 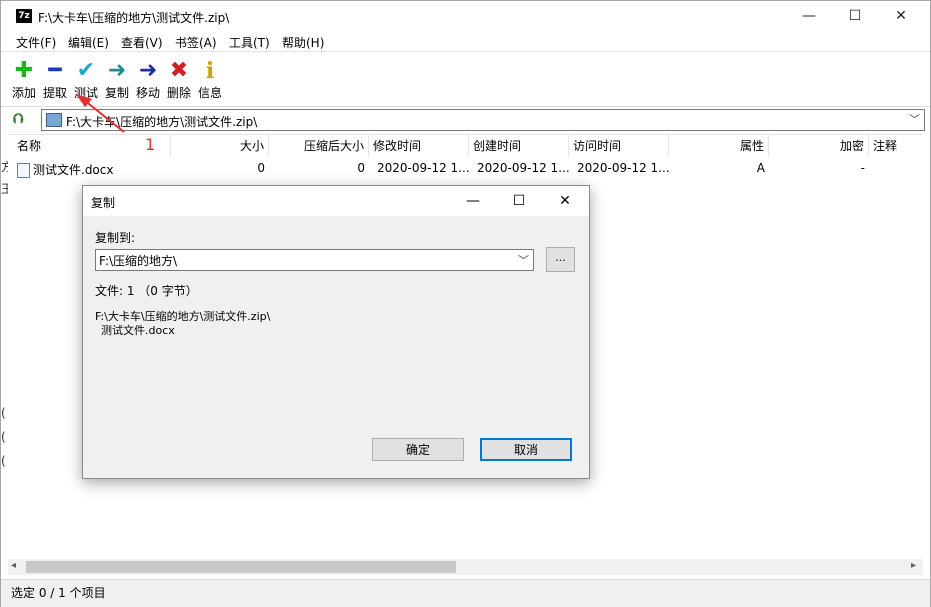 What do you see at coordinates (523, 260) in the screenshot?
I see `chevron-down-icon: ﹀` at bounding box center [523, 260].